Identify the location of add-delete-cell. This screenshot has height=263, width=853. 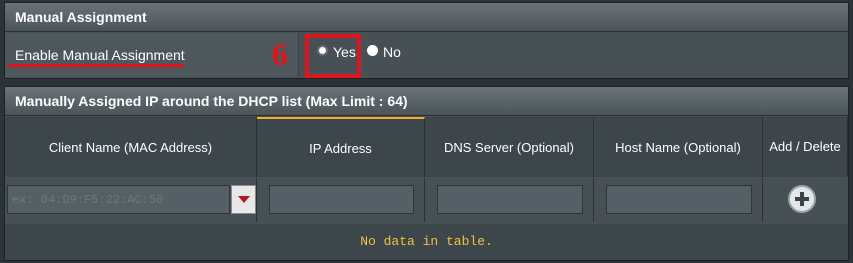
(805, 200).